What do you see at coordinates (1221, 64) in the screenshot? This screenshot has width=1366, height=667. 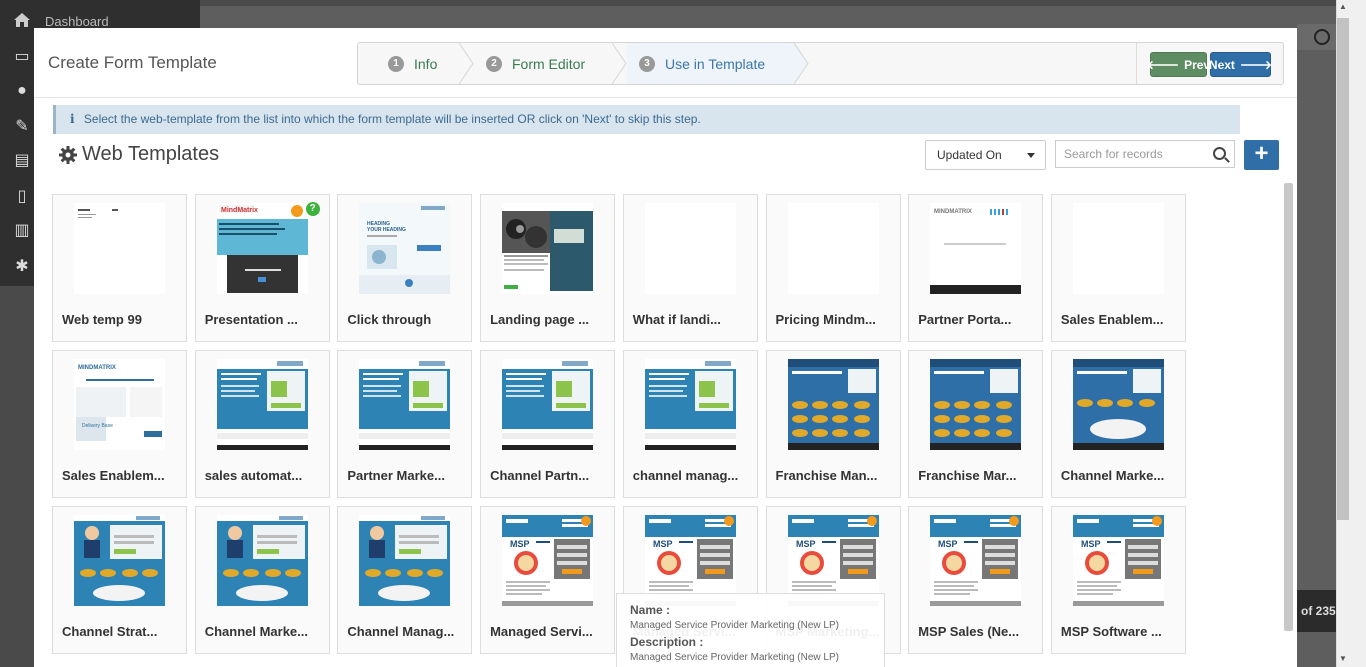 I see `next-label: Next` at bounding box center [1221, 64].